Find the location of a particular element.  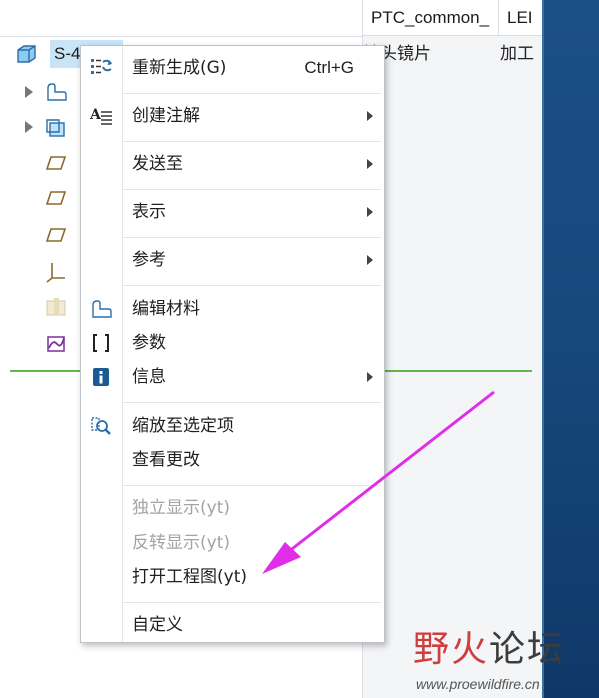

column-header-lei: LEI is located at coordinates (521, 18).